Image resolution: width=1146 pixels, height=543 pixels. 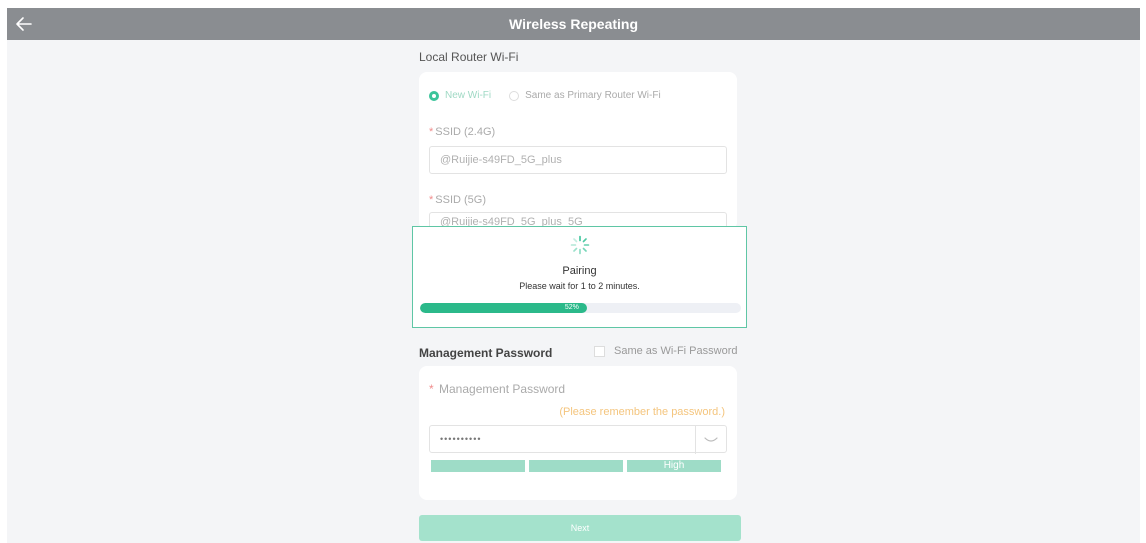 I want to click on same-as-wifi-password-checkbox, so click(x=599, y=351).